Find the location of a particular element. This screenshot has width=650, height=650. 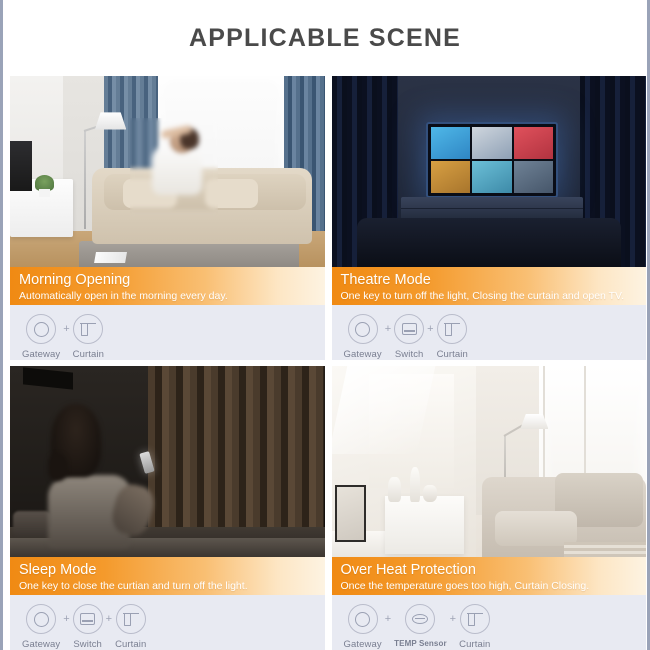

sofa-silhouette is located at coordinates (488, 242).